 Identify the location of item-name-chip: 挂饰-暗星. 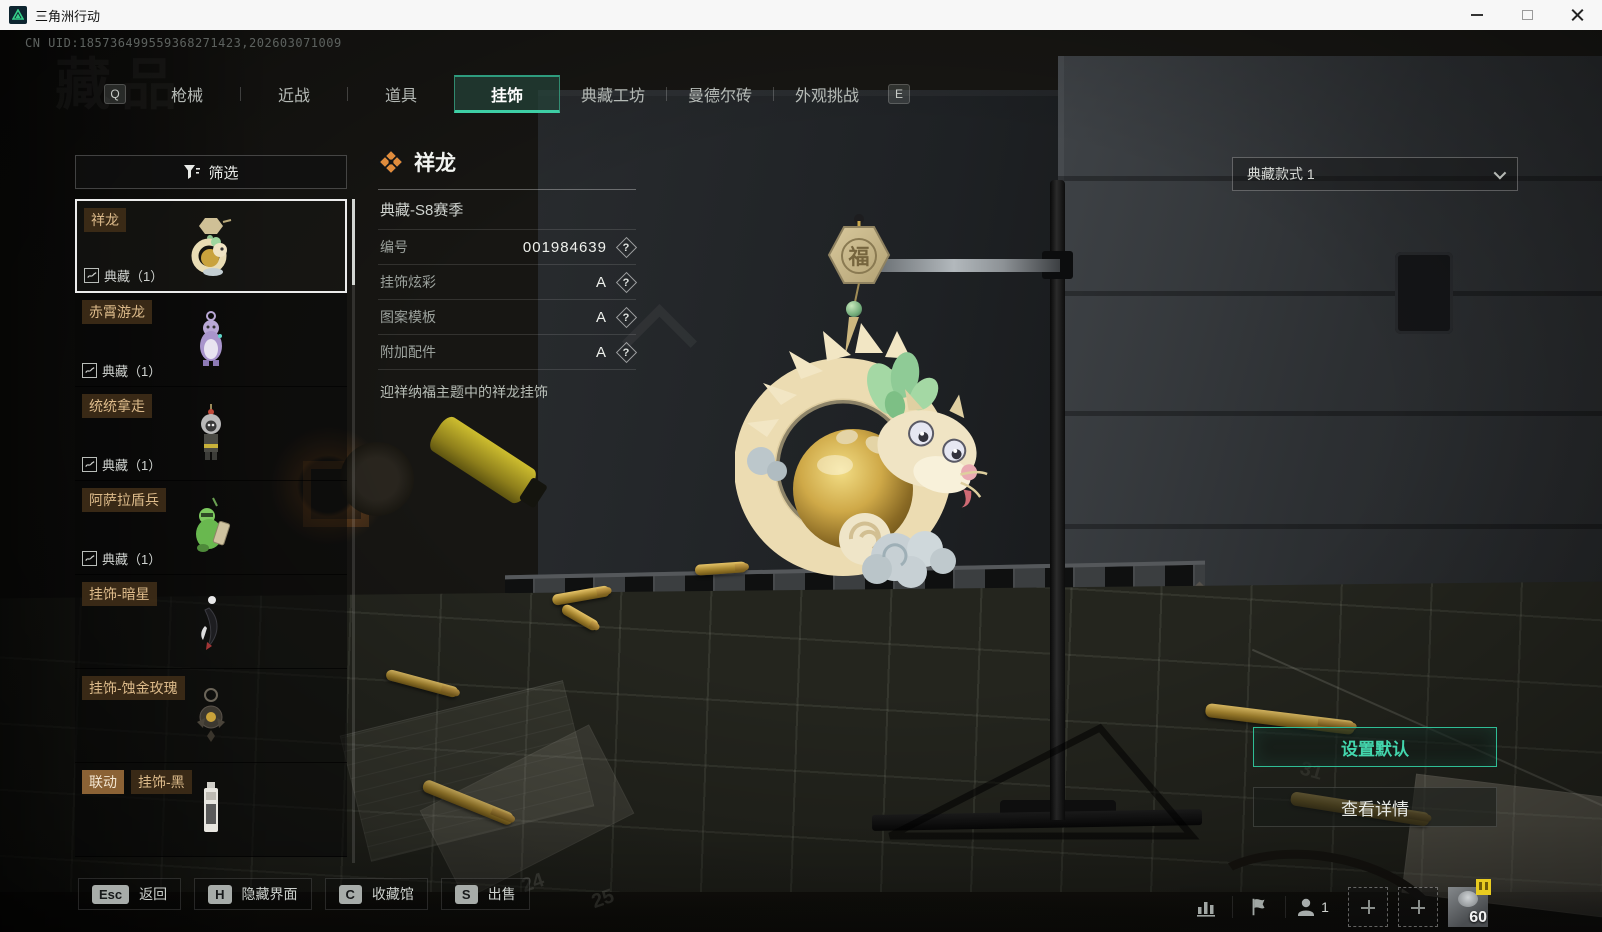
(119, 594).